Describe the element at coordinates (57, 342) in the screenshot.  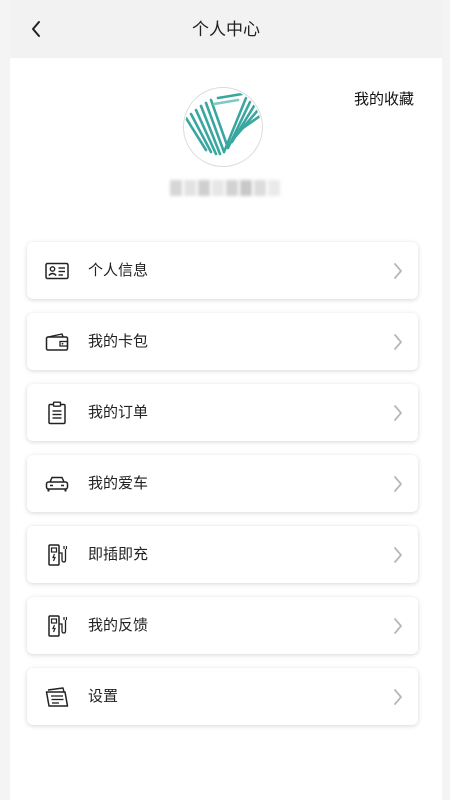
I see `wallet-icon` at that location.